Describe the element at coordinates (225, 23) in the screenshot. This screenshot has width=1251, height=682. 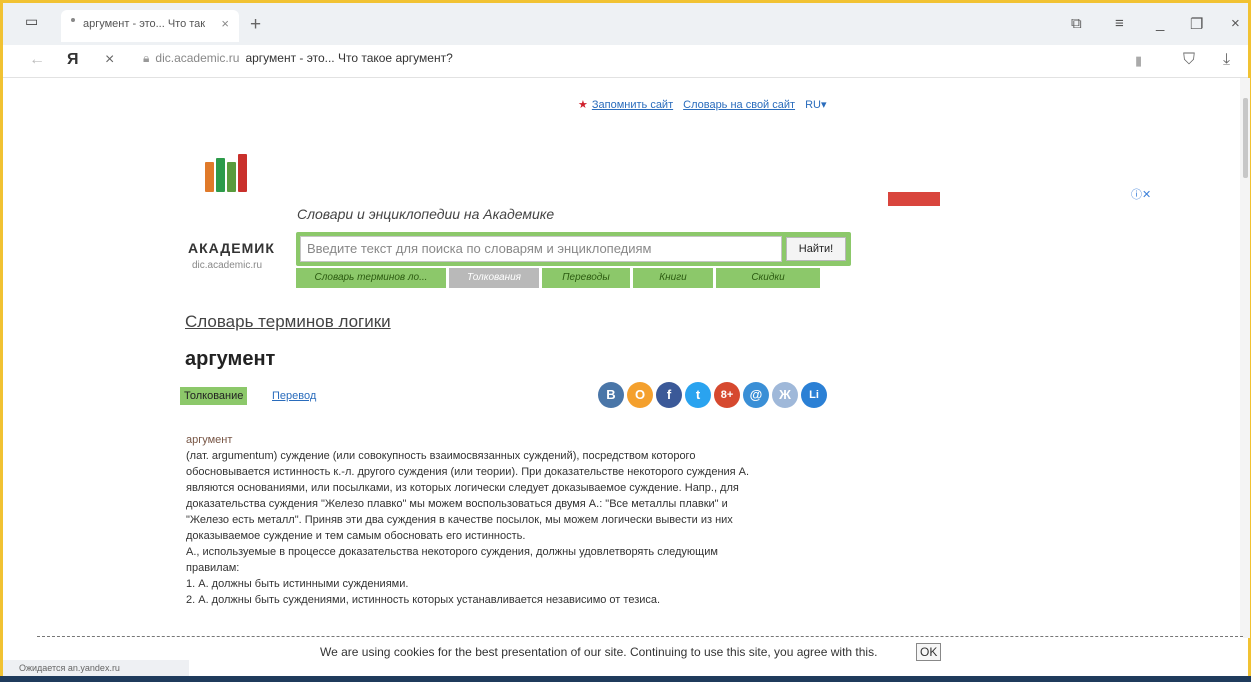
I see `tab-close-icon: ×` at that location.